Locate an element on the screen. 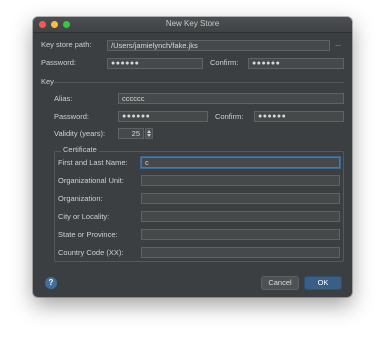 The height and width of the screenshot is (347, 386). validity-value: 25 is located at coordinates (131, 133).